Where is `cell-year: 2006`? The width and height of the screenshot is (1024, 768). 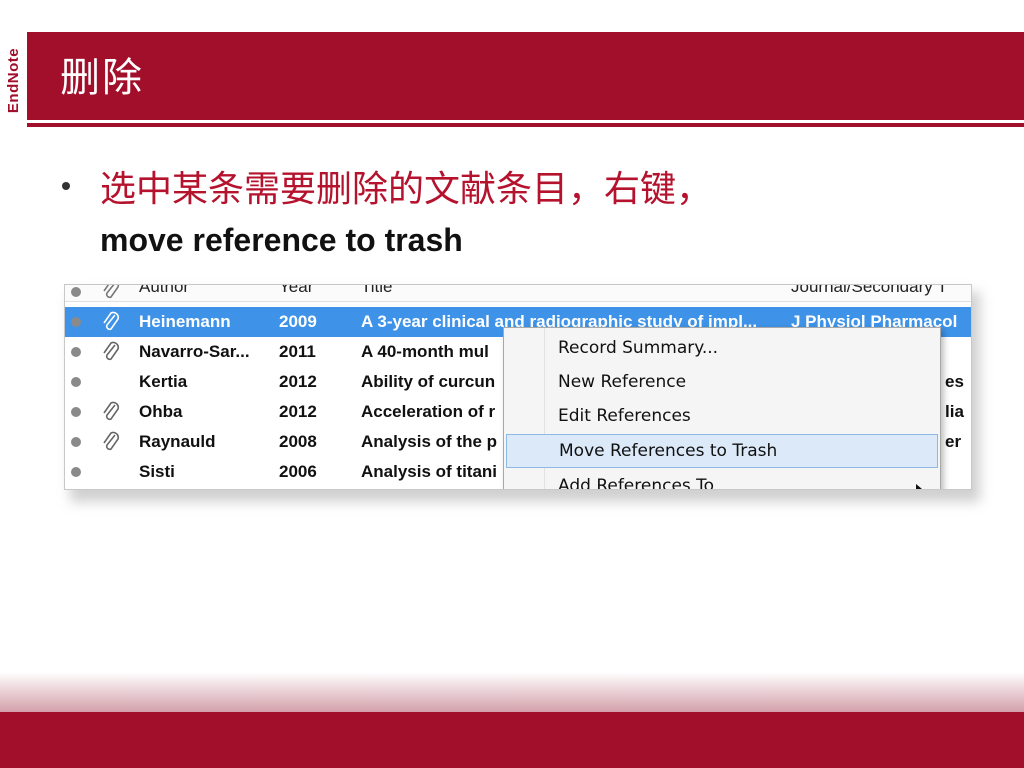
cell-year: 2006 is located at coordinates (298, 471).